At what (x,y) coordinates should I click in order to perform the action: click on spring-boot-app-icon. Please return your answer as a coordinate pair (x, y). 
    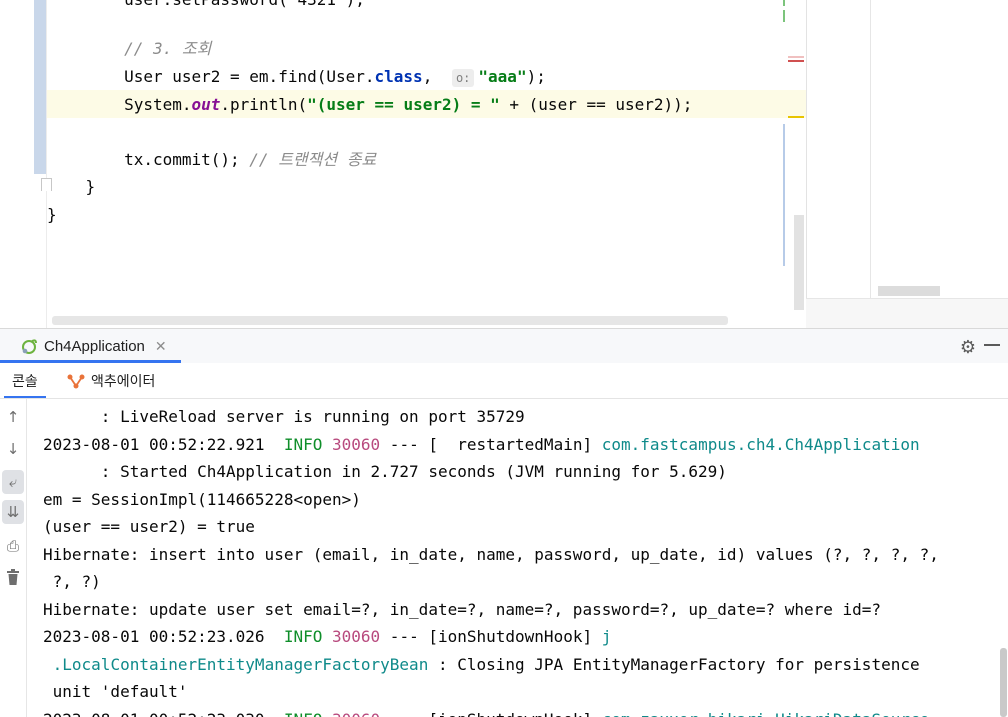
    Looking at the image, I should click on (29, 346).